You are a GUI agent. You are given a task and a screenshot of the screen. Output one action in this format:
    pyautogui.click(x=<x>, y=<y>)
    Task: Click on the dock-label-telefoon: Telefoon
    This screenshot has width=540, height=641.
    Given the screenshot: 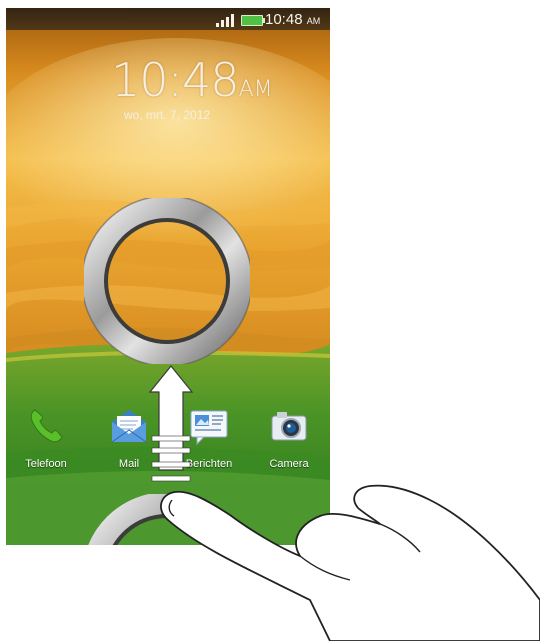 What is the action you would take?
    pyautogui.click(x=46, y=464)
    